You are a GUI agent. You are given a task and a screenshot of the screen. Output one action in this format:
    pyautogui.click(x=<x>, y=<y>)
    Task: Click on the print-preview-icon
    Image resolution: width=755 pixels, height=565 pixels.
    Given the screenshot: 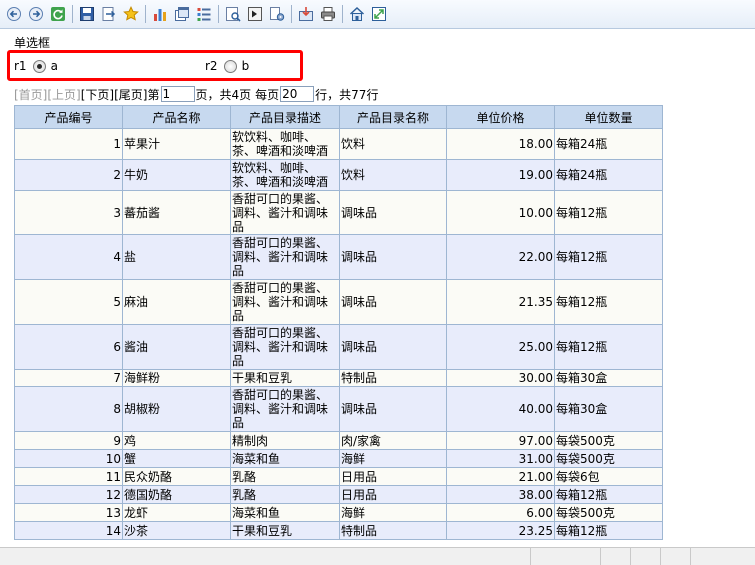 What is the action you would take?
    pyautogui.click(x=233, y=14)
    